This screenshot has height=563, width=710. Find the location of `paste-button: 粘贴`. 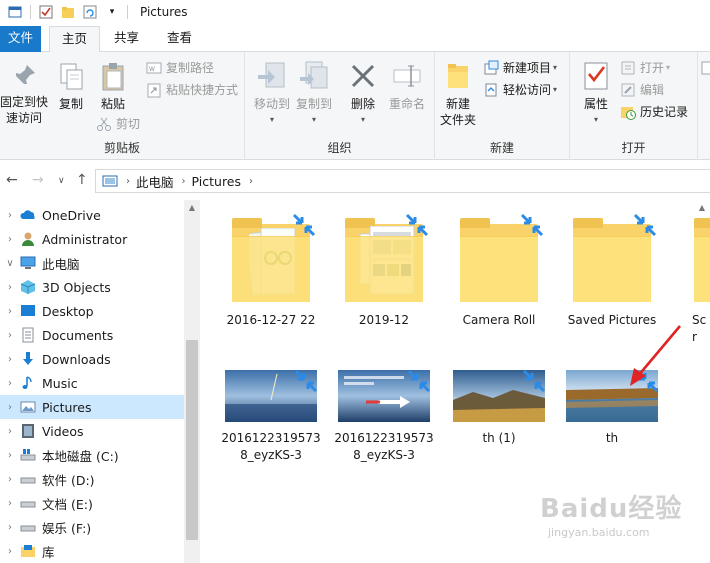

paste-button: 粘贴 is located at coordinates (113, 87).